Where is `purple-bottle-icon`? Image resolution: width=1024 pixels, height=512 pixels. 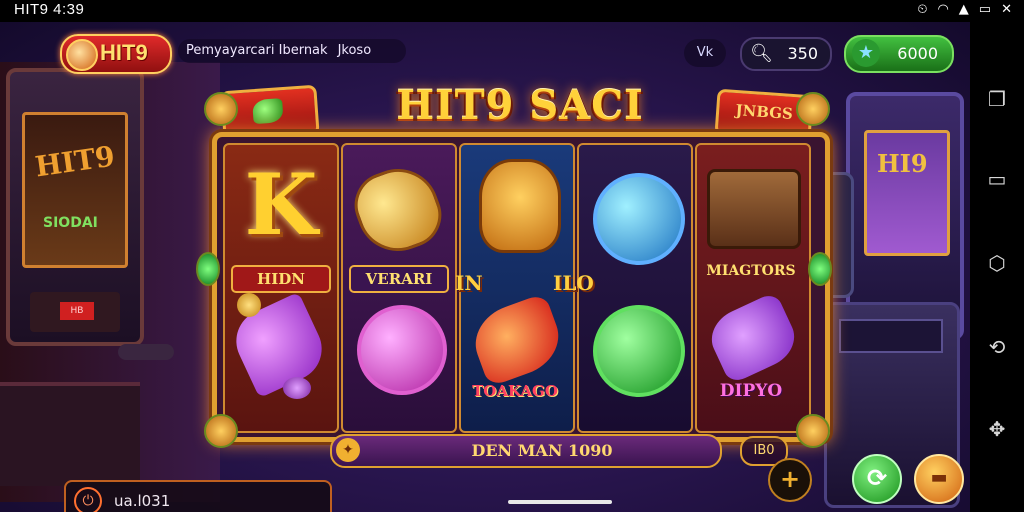 purple-bottle-icon is located at coordinates (753, 338).